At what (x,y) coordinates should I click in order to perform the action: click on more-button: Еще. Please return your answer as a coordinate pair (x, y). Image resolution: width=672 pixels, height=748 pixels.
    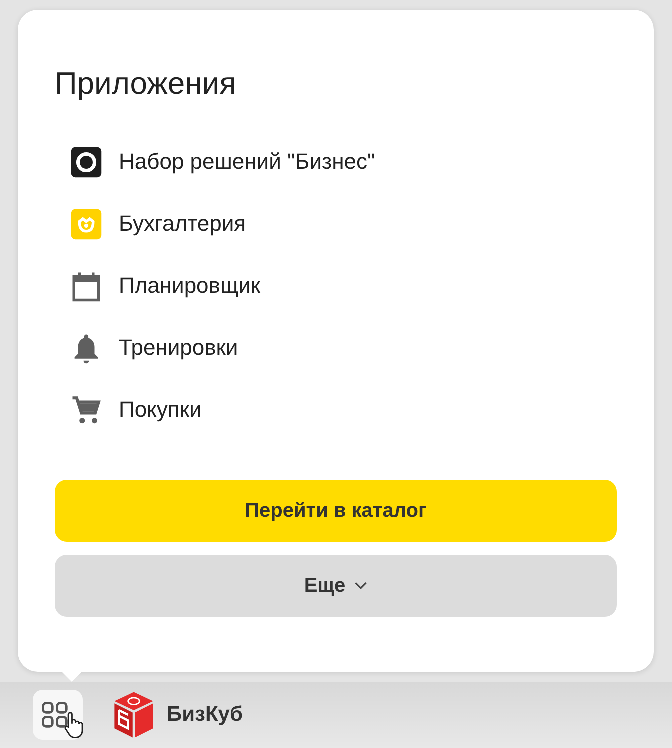
    Looking at the image, I should click on (336, 586).